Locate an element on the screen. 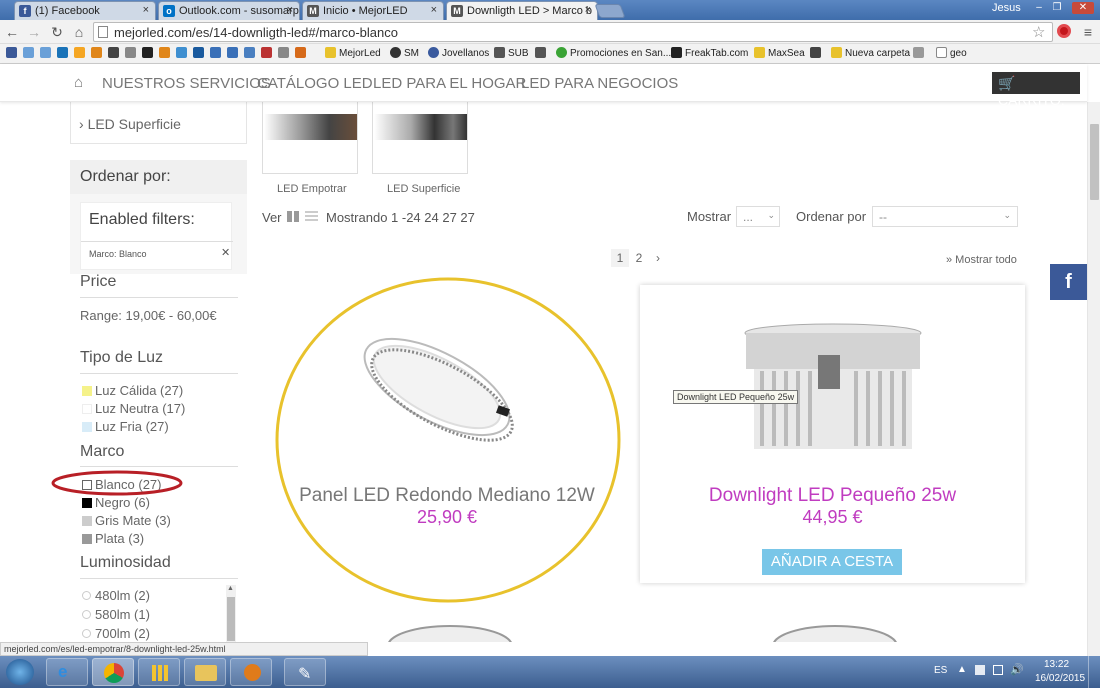  product-image is located at coordinates (835, 631).